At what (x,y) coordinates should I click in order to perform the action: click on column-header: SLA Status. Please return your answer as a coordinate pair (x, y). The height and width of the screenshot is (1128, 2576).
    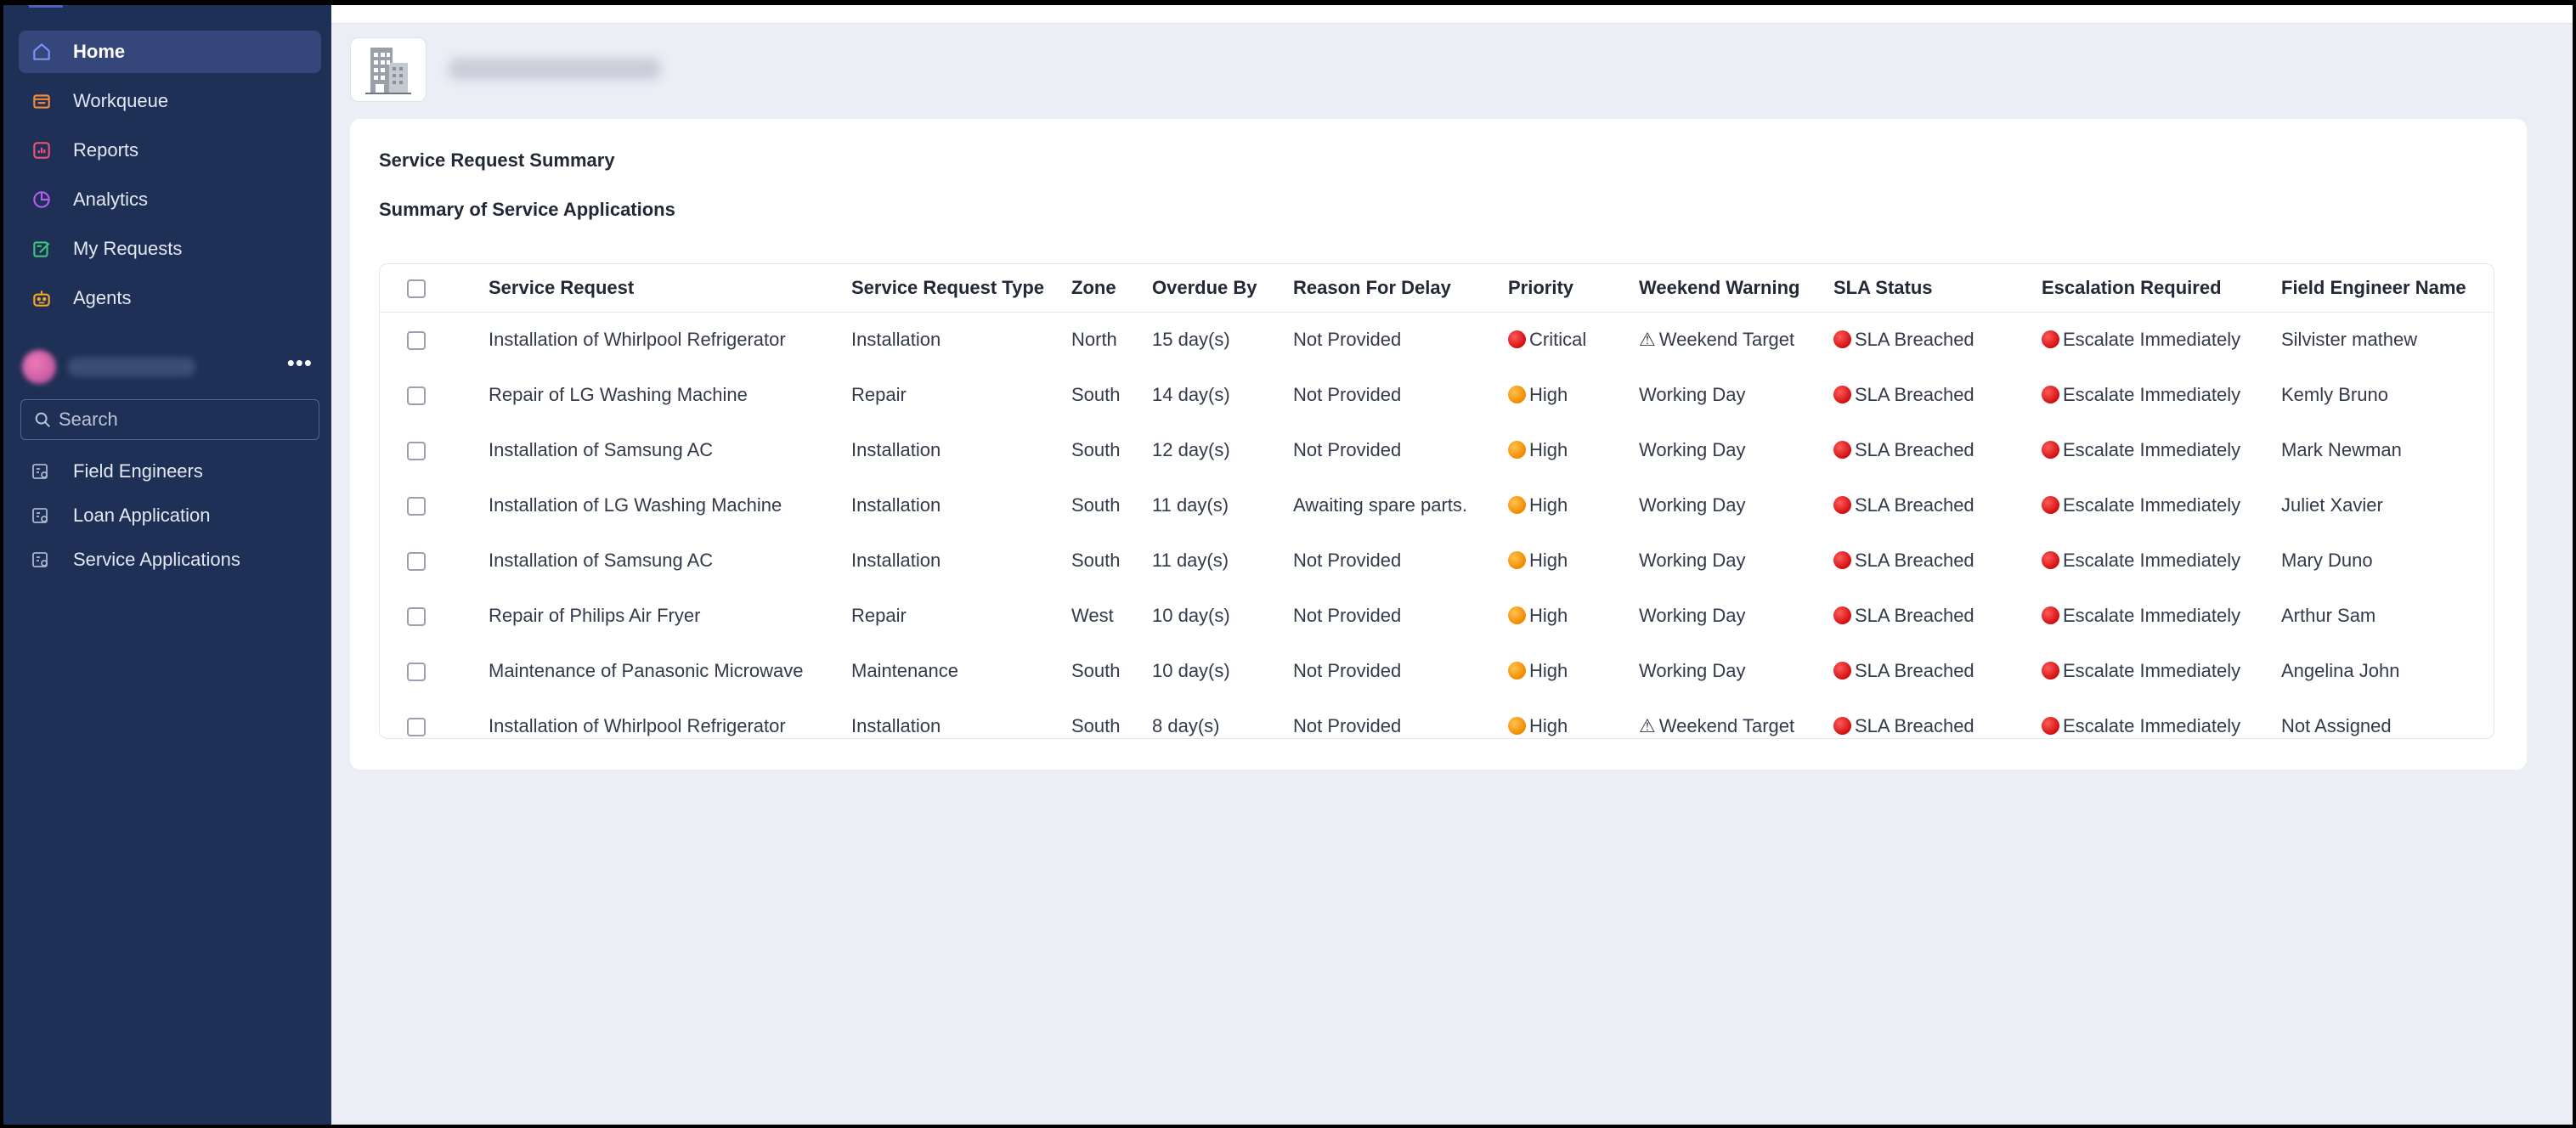
    Looking at the image, I should click on (1937, 288).